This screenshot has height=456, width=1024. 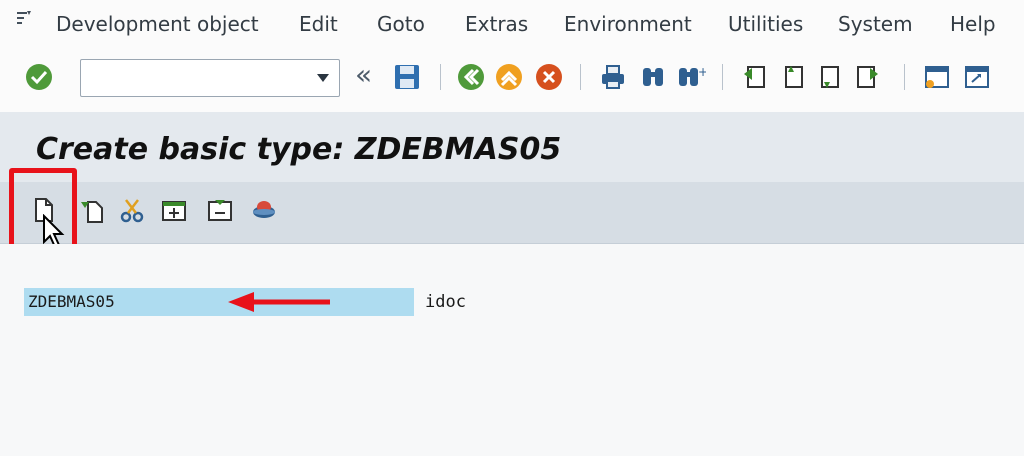 I want to click on menu-utilities: Utilities, so click(x=765, y=24).